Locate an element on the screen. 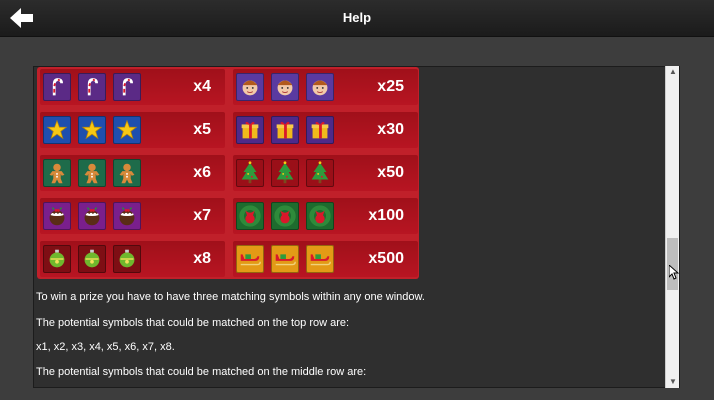 The height and width of the screenshot is (400, 714). multiplier-label: x5 is located at coordinates (202, 129).